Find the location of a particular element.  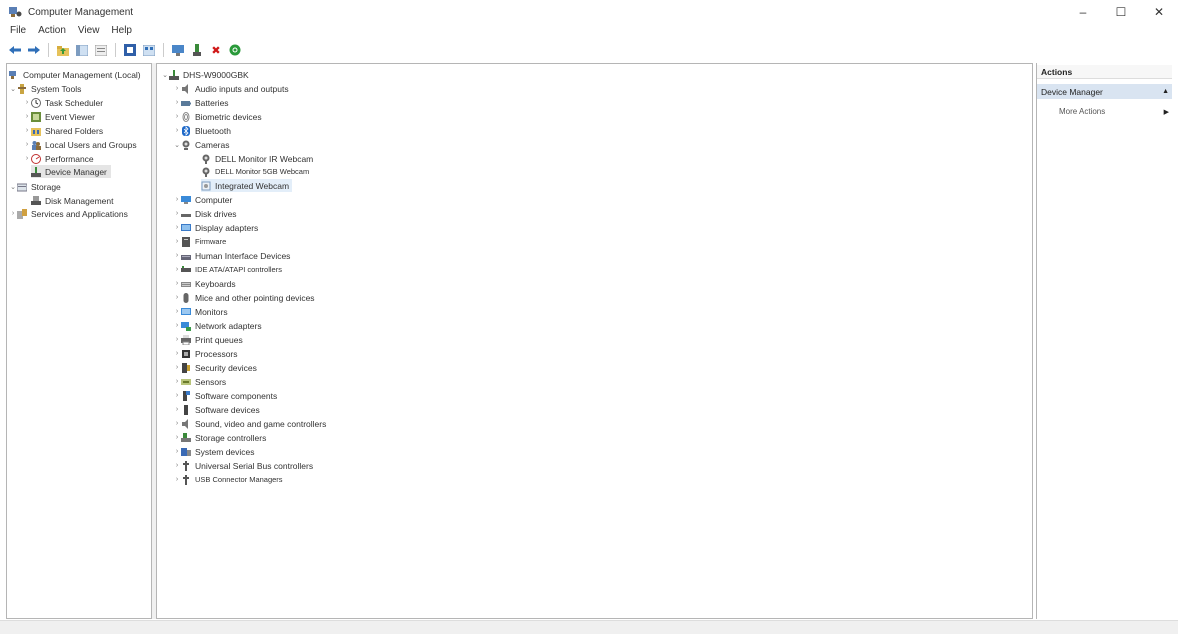

forward-arrow-icon is located at coordinates (34, 50).